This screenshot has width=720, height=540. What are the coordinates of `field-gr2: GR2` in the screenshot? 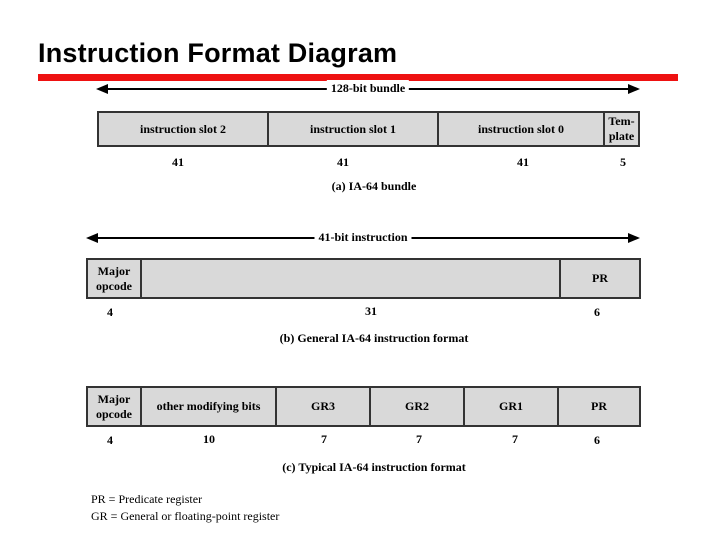 It's located at (418, 406).